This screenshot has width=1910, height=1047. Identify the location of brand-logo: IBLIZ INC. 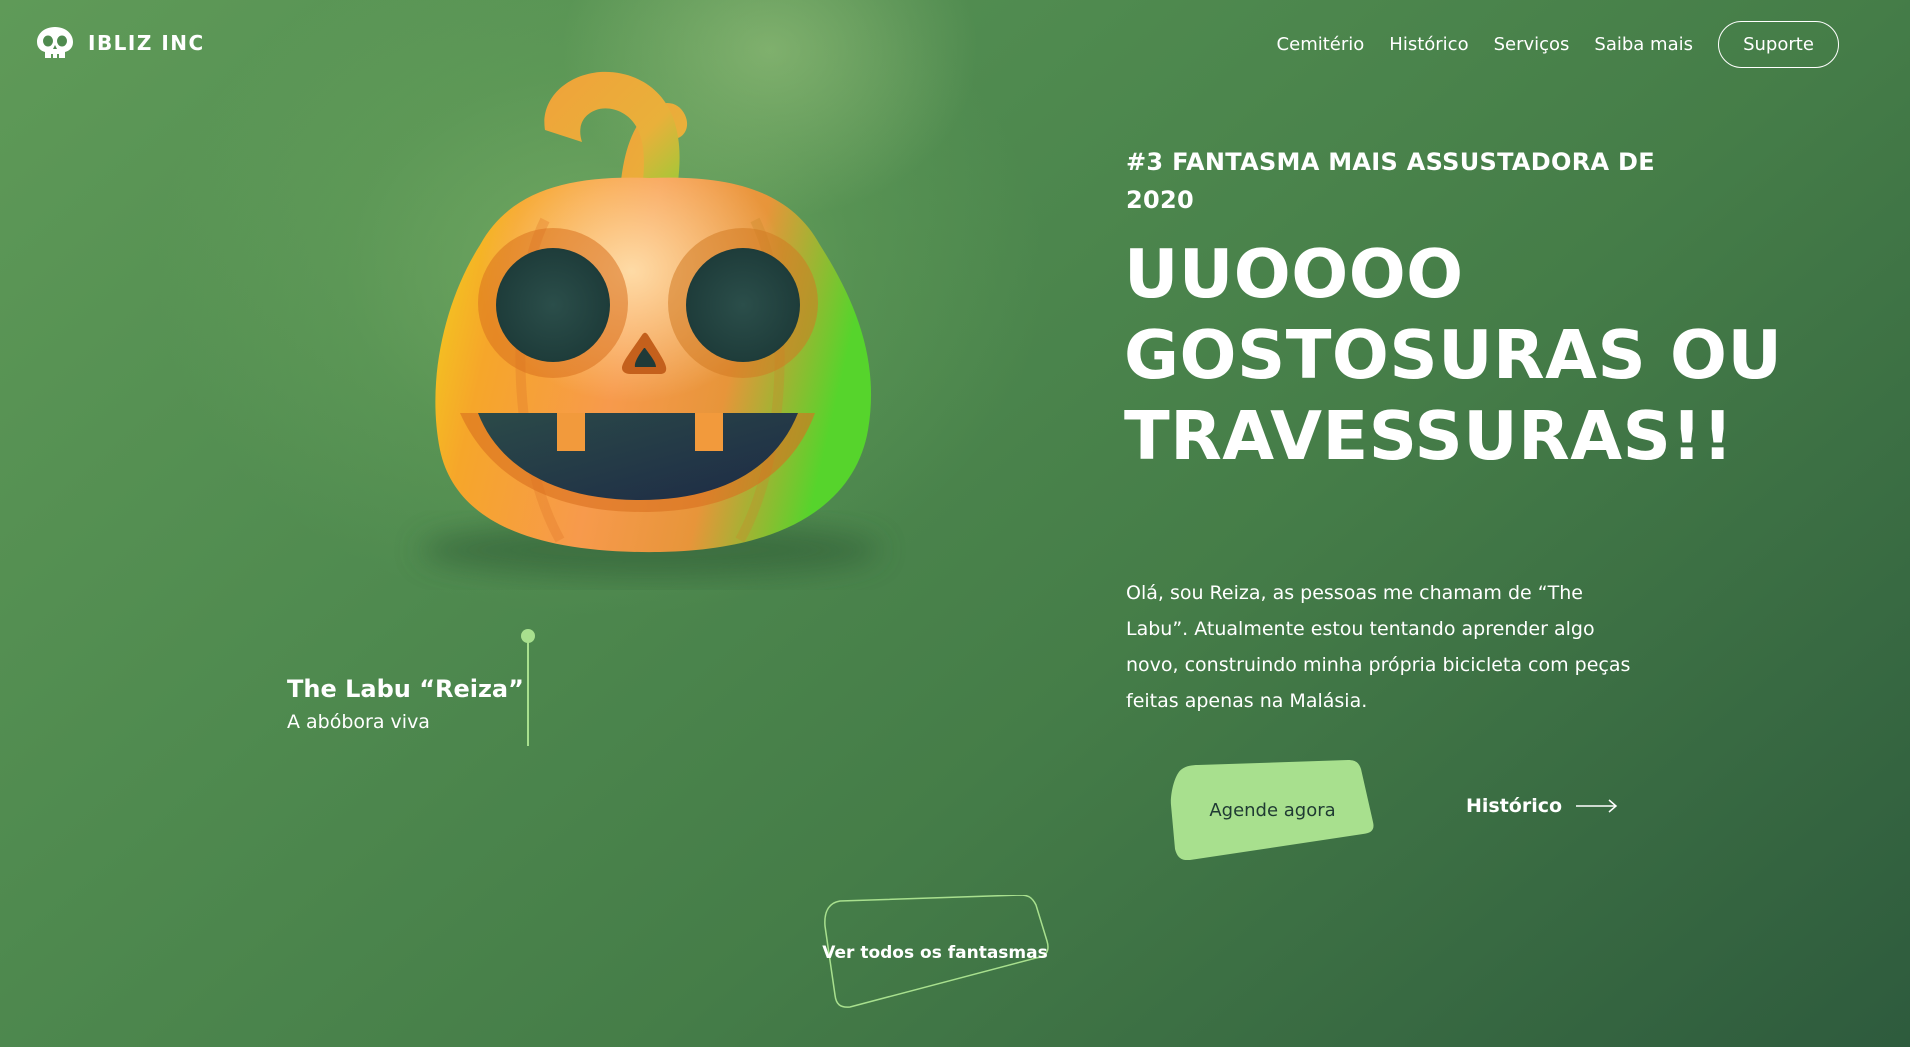
(120, 43).